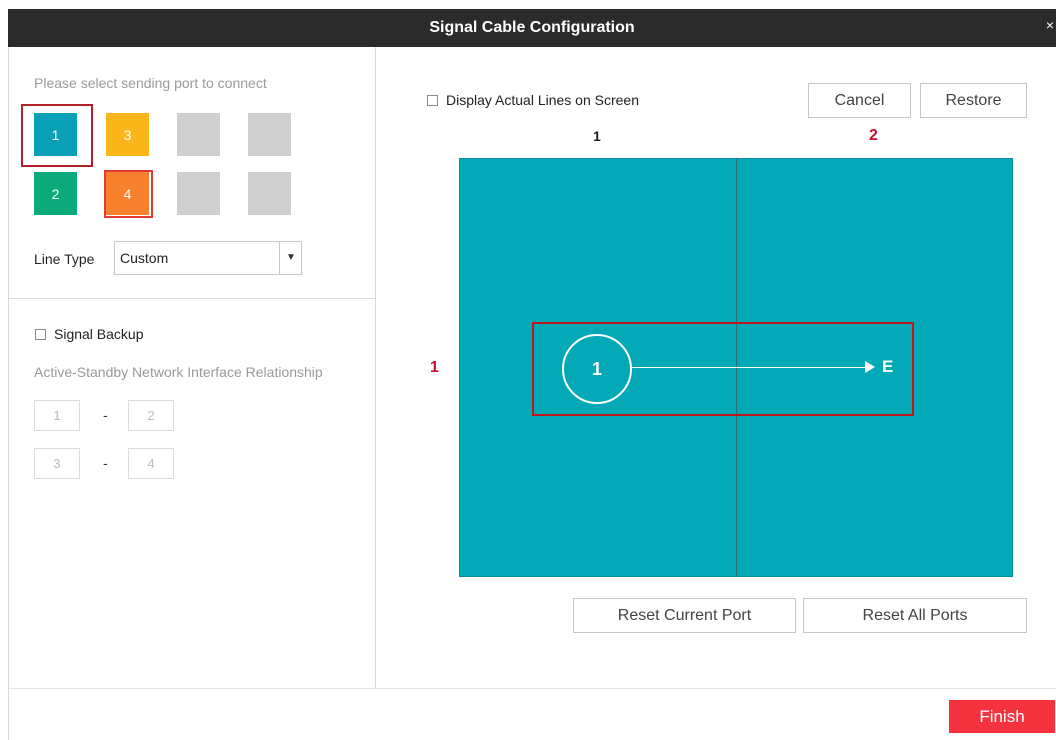 The image size is (1056, 740). I want to click on route-line, so click(750, 367).